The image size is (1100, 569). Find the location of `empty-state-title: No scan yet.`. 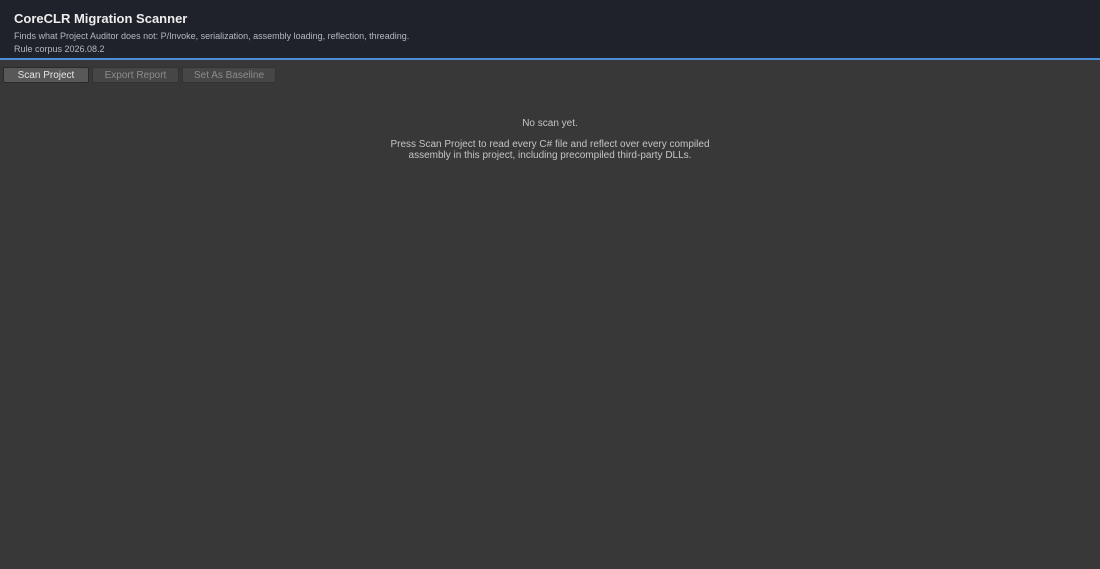

empty-state-title: No scan yet. is located at coordinates (550, 123).